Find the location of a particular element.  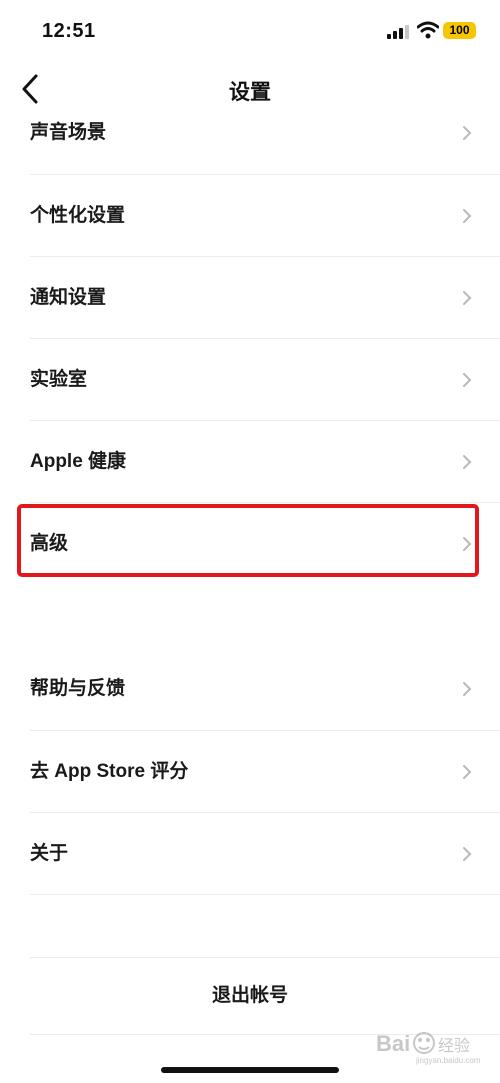

highlight-box is located at coordinates (248, 540).